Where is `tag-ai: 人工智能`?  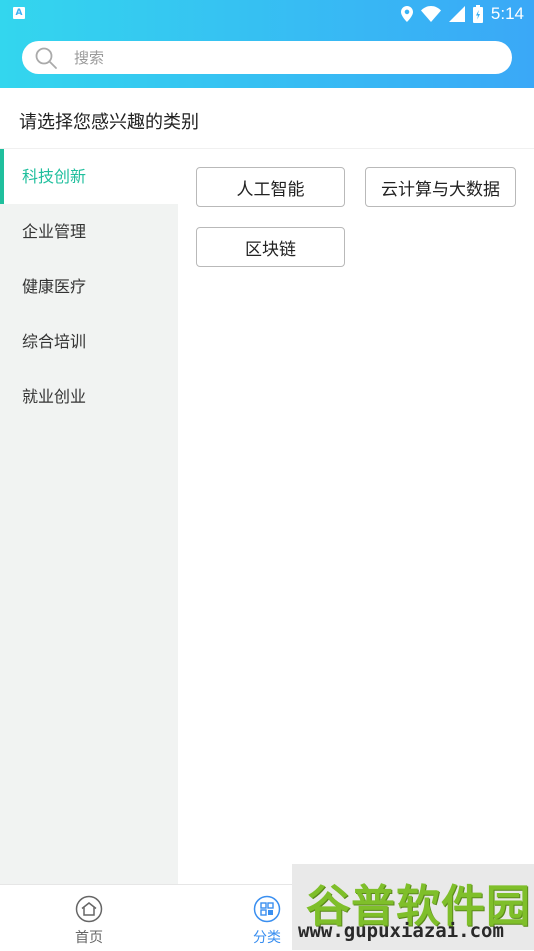
tag-ai: 人工智能 is located at coordinates (270, 187).